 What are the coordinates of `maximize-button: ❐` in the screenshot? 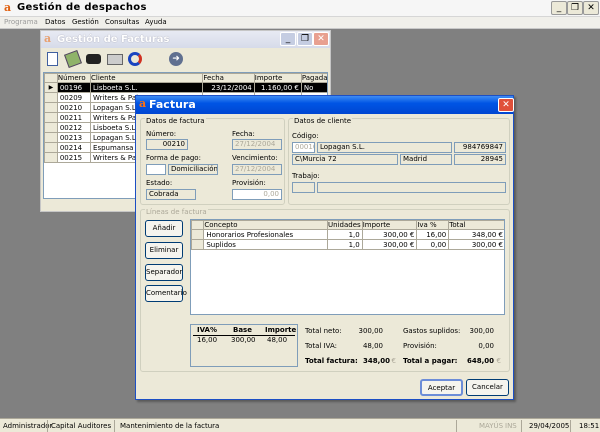 It's located at (575, 8).